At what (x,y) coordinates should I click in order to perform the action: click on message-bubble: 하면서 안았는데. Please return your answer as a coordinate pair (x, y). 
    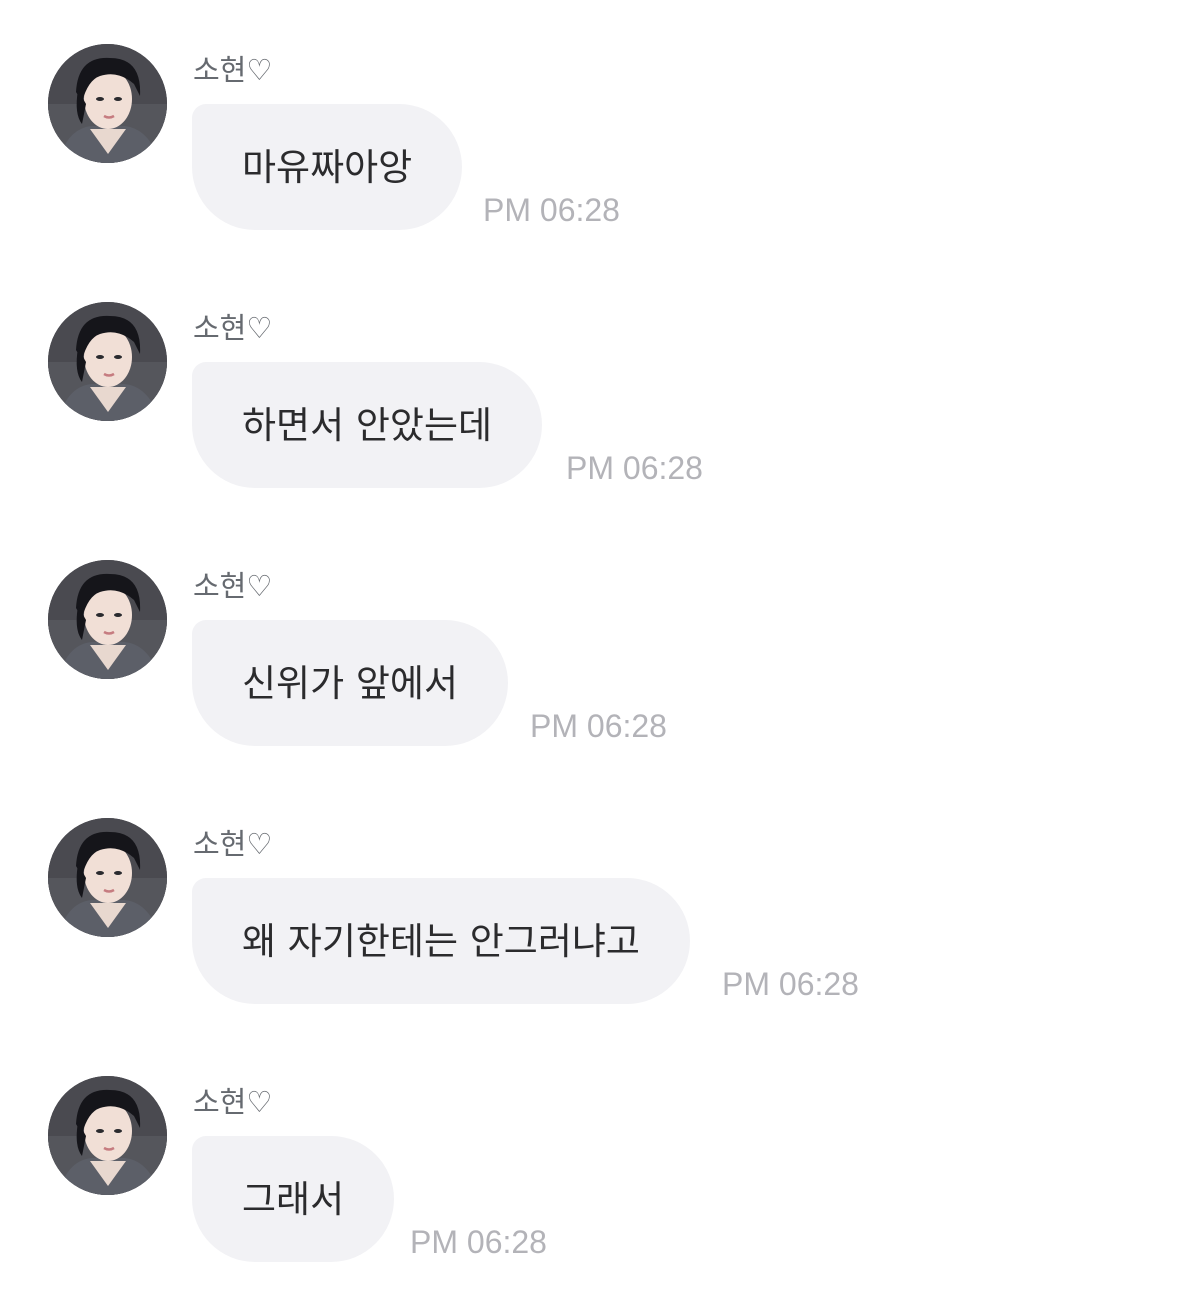
    Looking at the image, I should click on (367, 425).